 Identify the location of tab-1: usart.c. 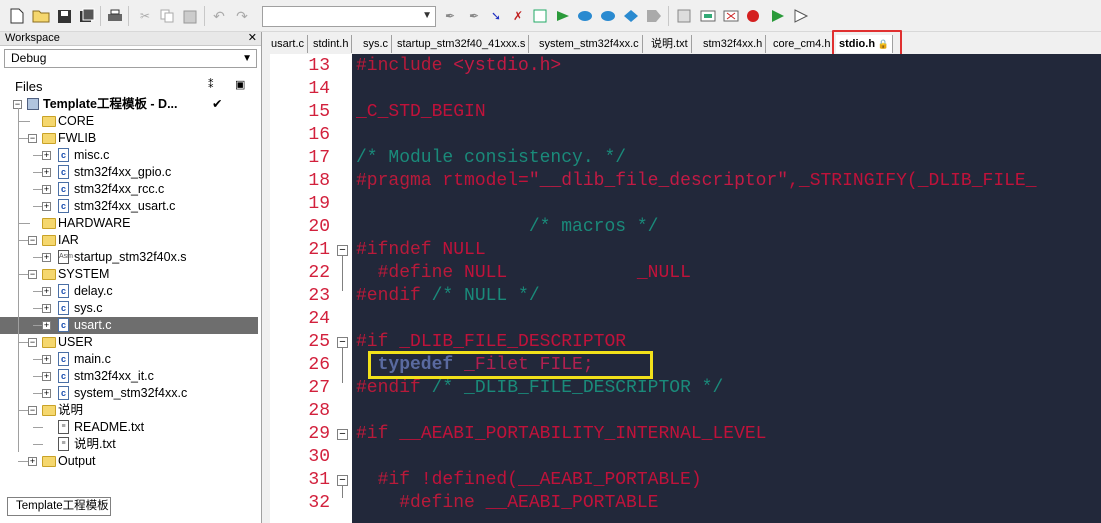
(288, 44).